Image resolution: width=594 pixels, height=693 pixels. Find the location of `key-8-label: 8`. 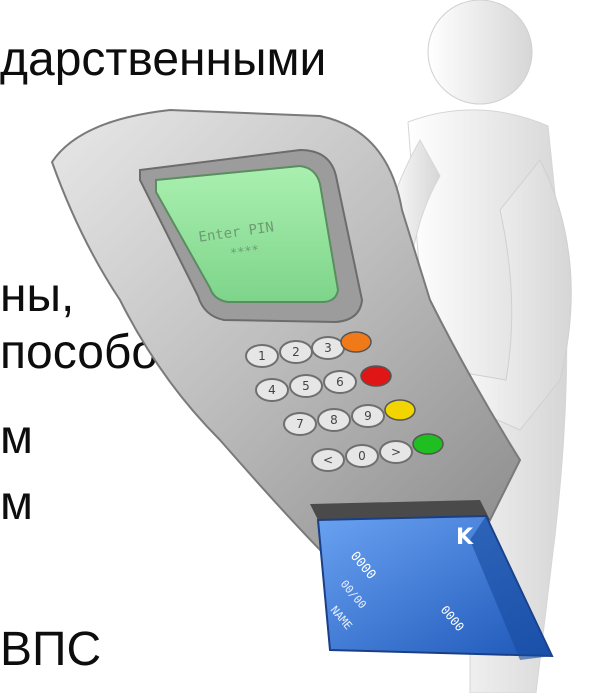

key-8-label: 8 is located at coordinates (334, 420).